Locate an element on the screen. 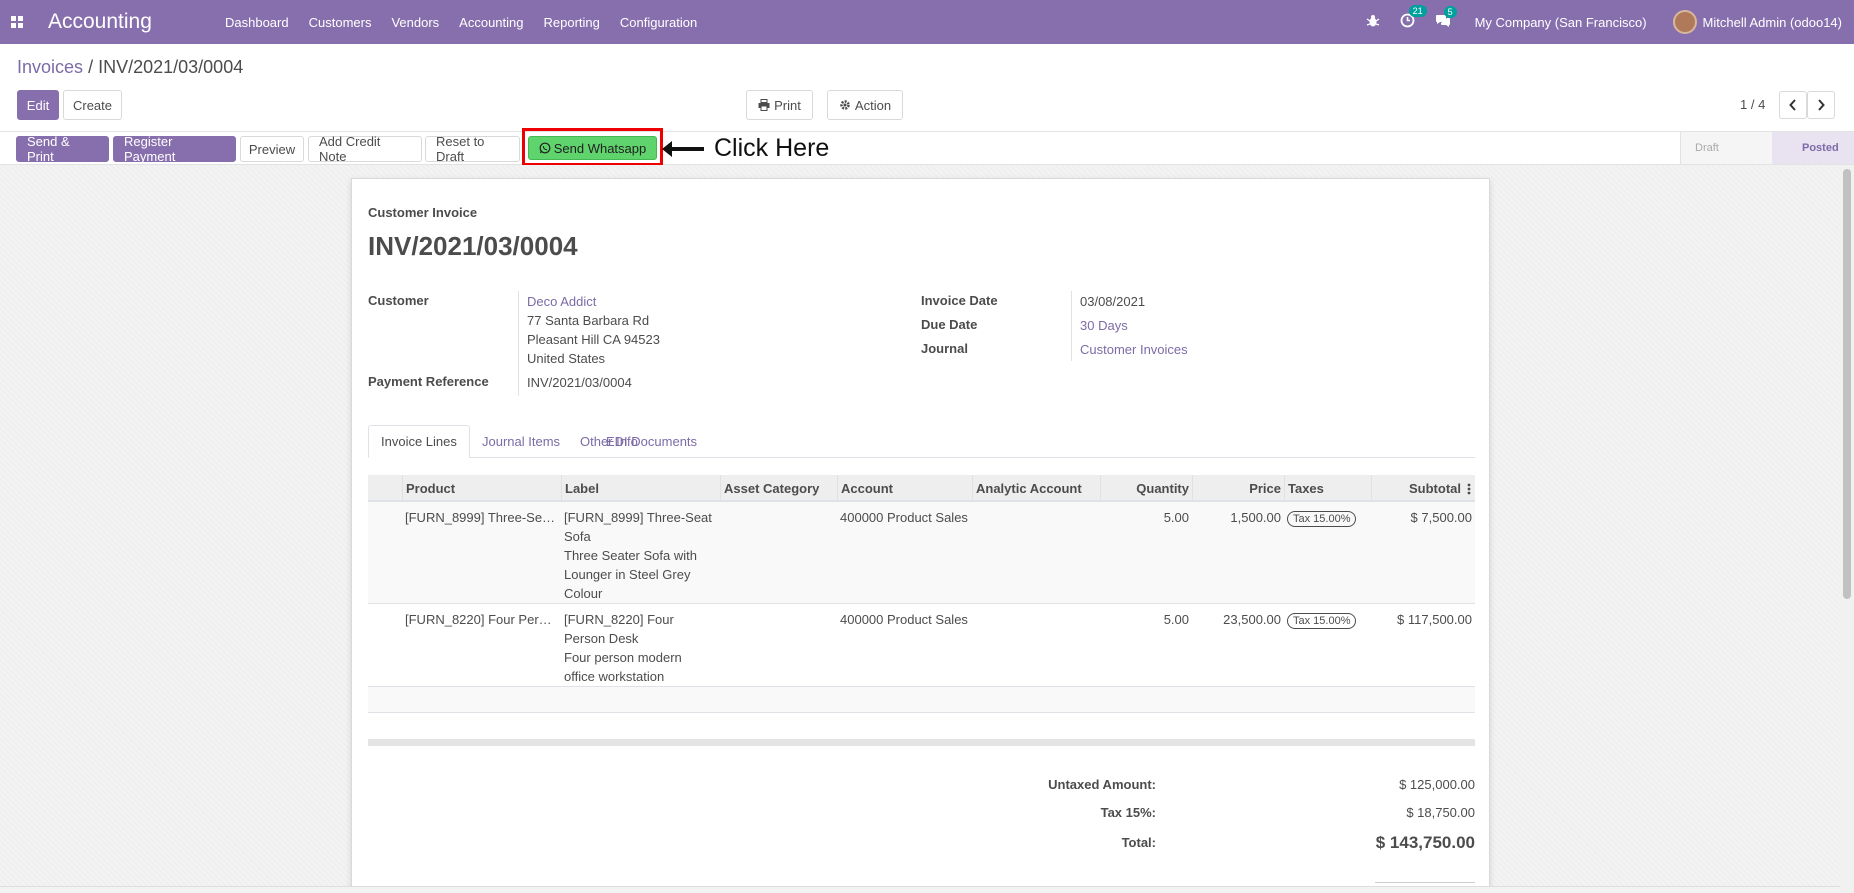 Image resolution: width=1854 pixels, height=893 pixels. tax-tag: Tax 15.00% is located at coordinates (1322, 519).